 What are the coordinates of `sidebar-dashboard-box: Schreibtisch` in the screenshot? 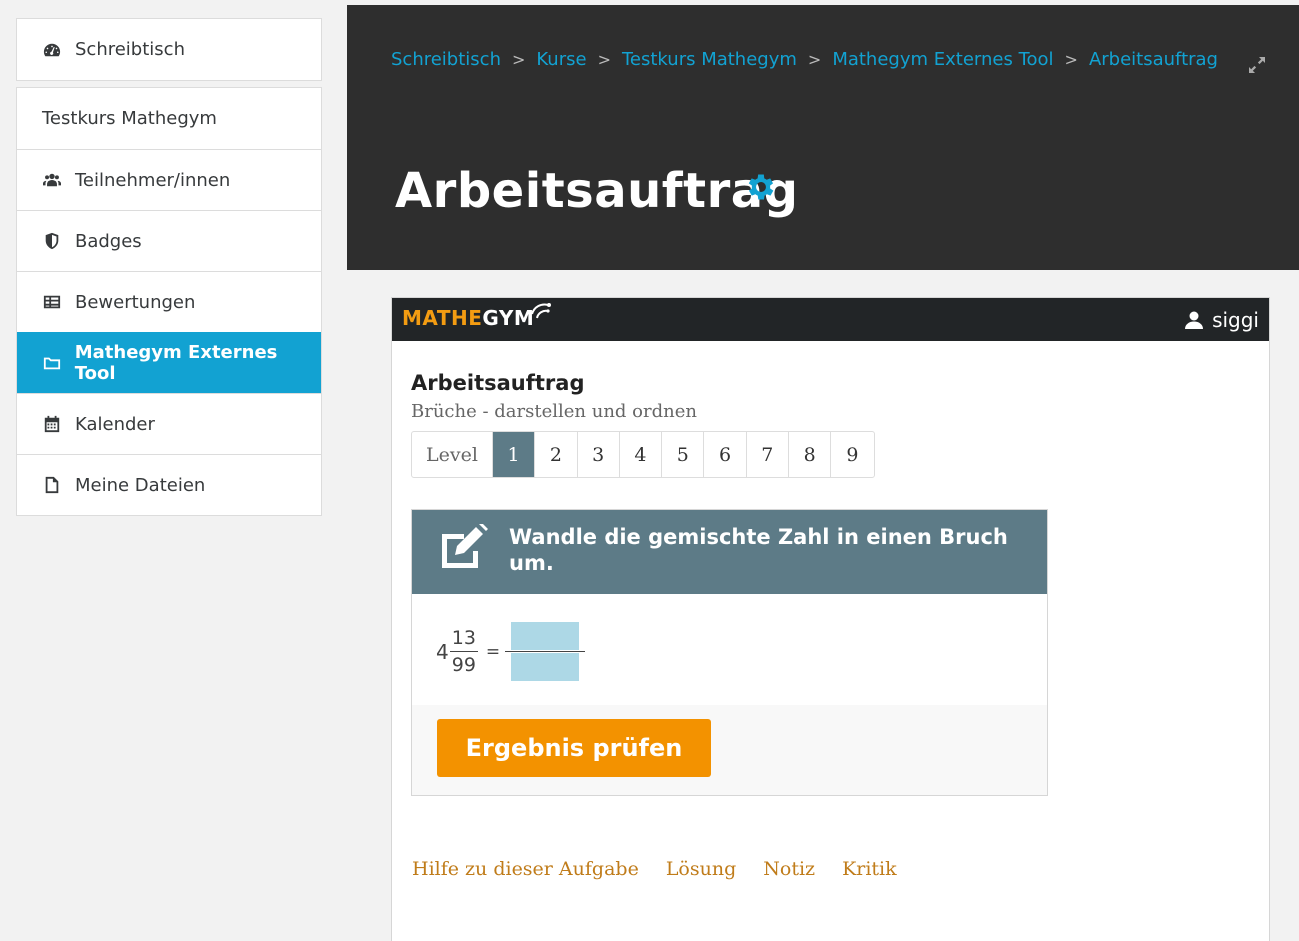 It's located at (169, 49).